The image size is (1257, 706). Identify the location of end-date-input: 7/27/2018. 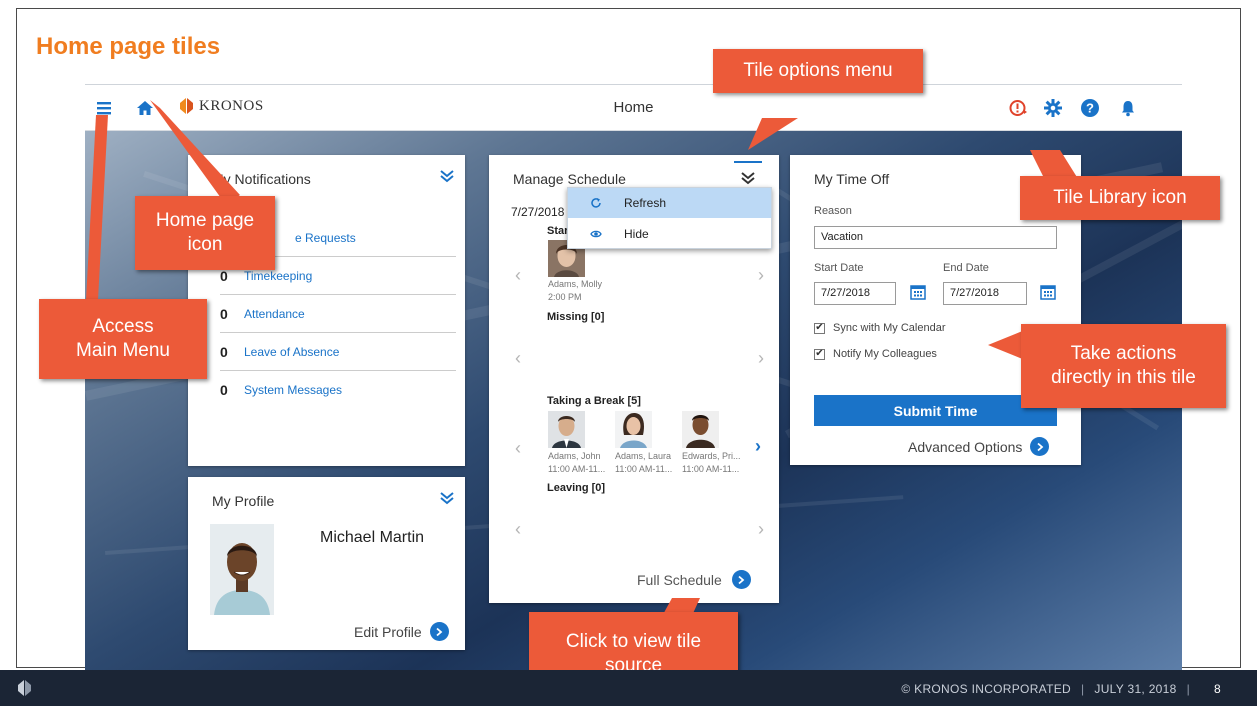
(985, 293).